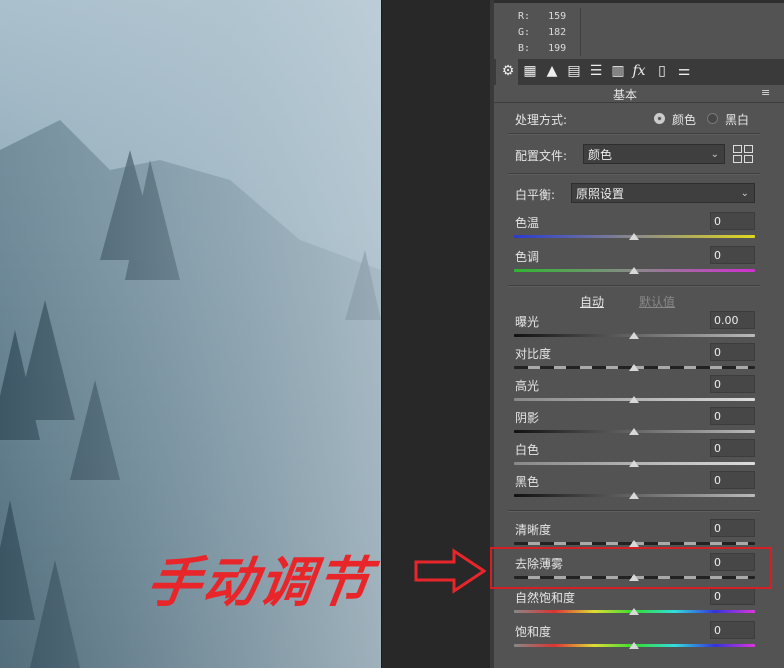 This screenshot has height=668, width=784. I want to click on split-gradient-icon: ▤, so click(574, 71).